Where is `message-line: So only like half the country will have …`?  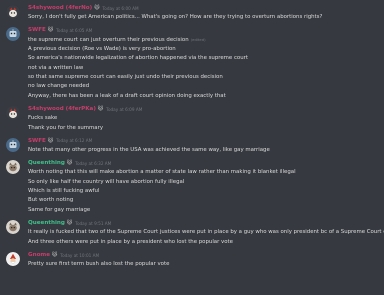 message-line: So only like half the country will have … is located at coordinates (106, 181).